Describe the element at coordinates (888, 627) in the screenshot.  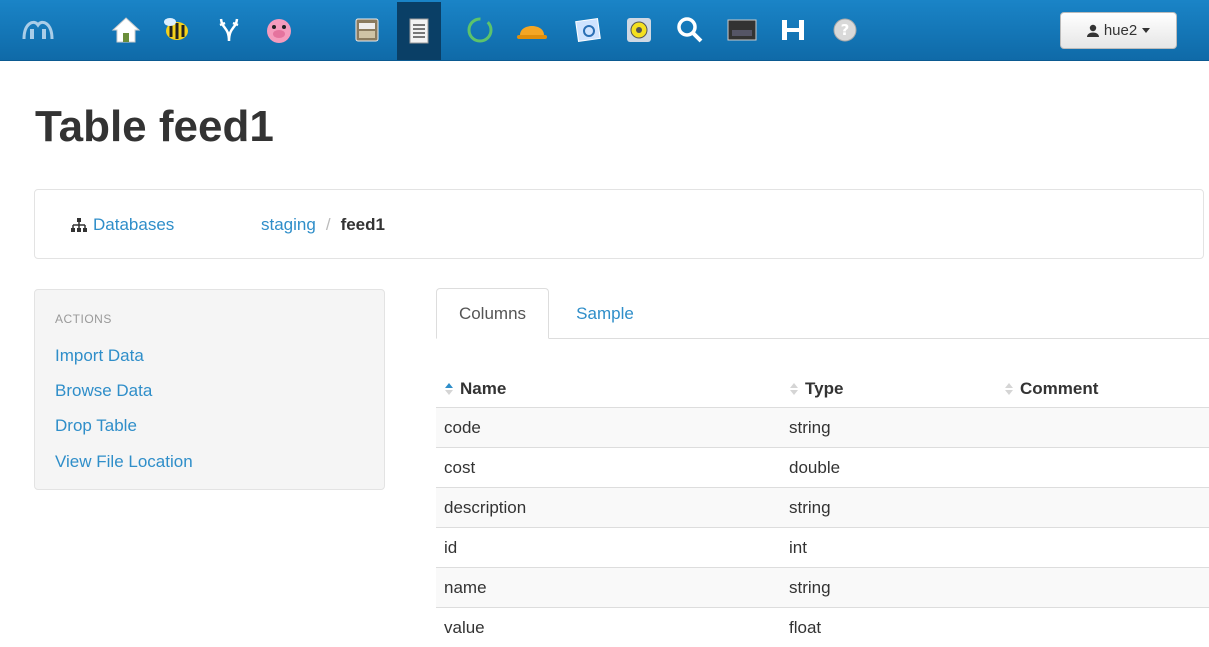
I see `column-type-cell: float` at that location.